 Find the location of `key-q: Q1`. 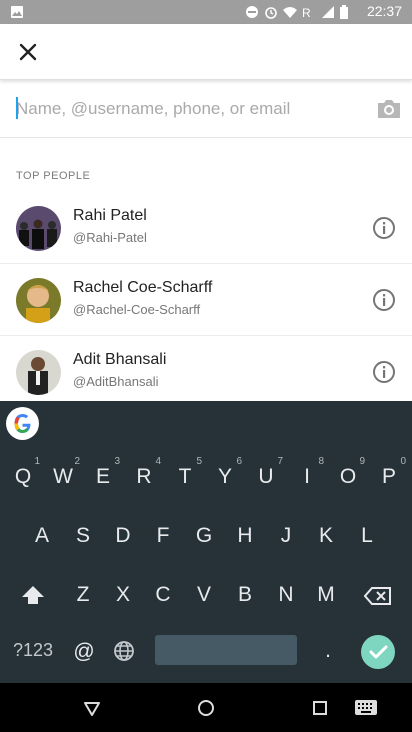

key-q: Q1 is located at coordinates (26, 472).